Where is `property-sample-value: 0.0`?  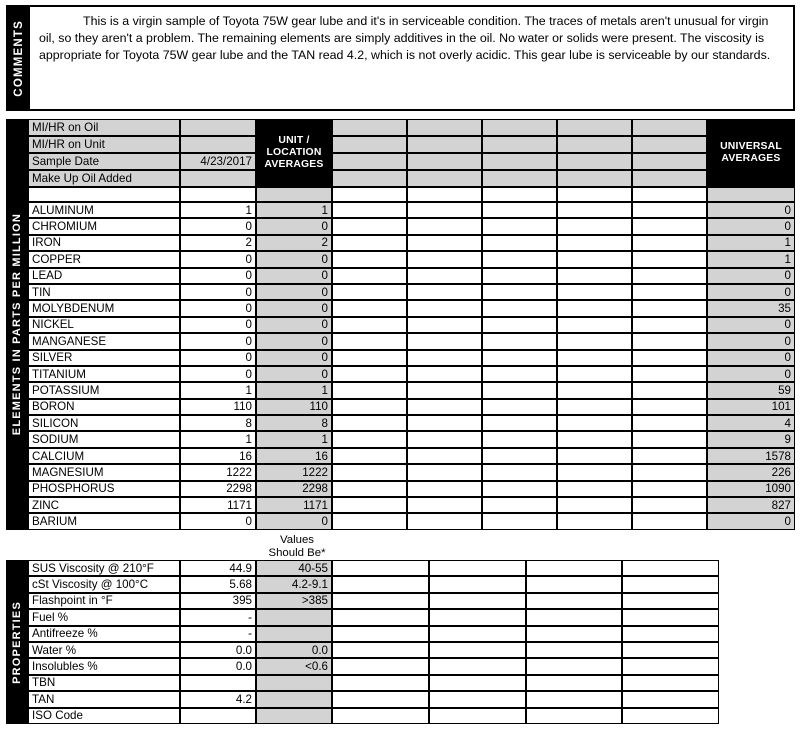 property-sample-value: 0.0 is located at coordinates (218, 650).